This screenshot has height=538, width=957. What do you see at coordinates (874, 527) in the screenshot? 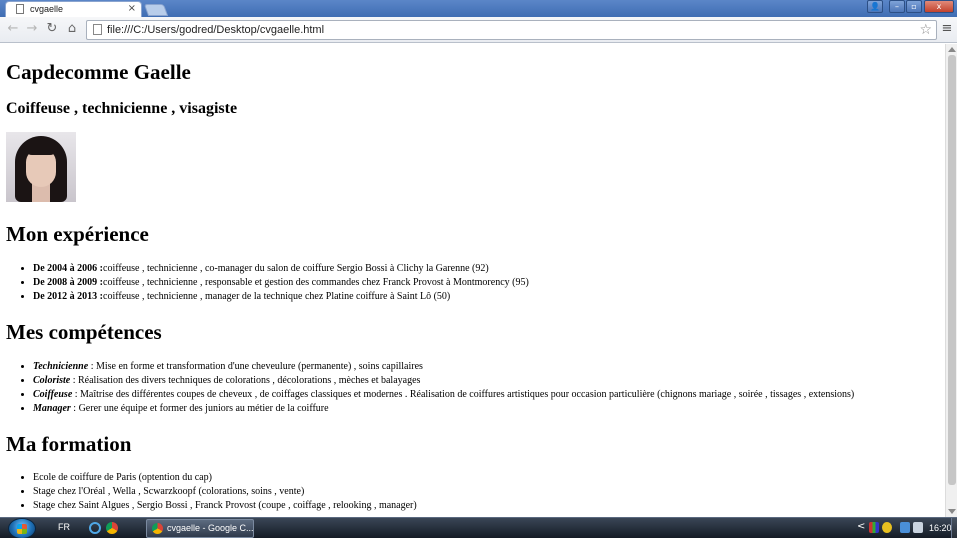
I see `tray-app-icon` at bounding box center [874, 527].